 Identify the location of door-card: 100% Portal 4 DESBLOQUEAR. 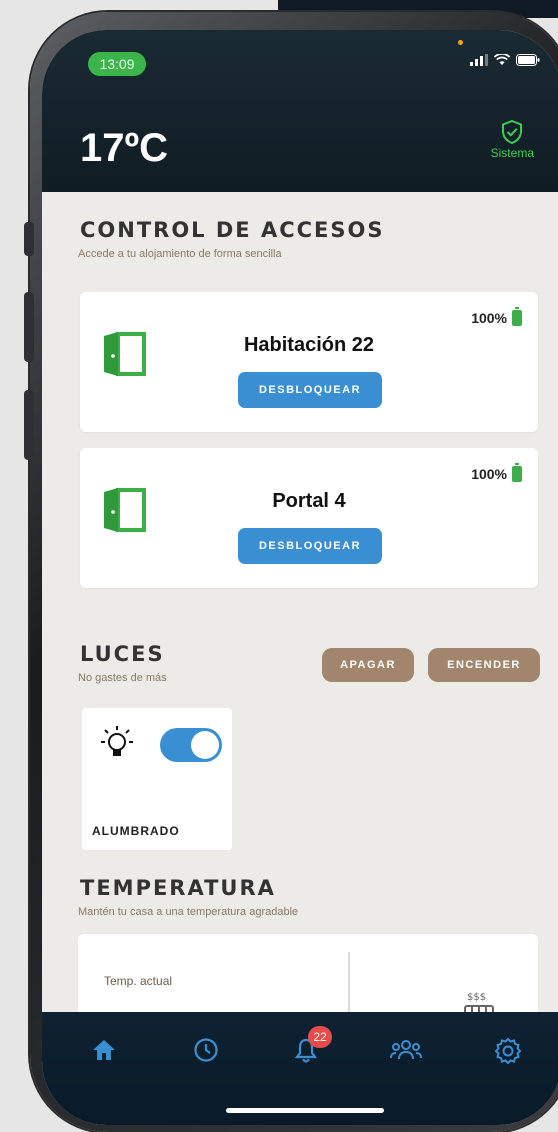
(309, 518).